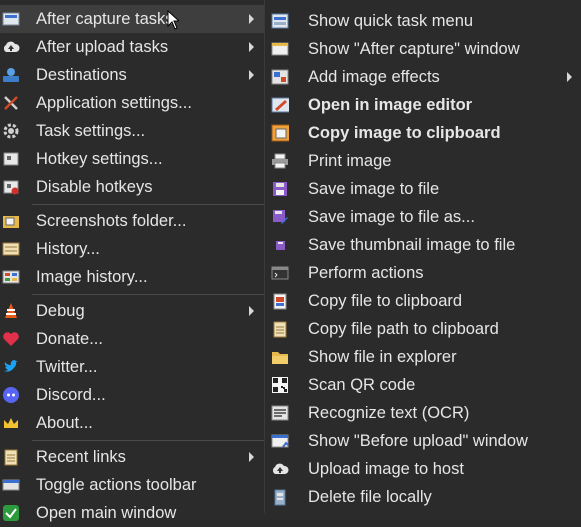 This screenshot has width=581, height=527. What do you see at coordinates (404, 133) in the screenshot?
I see `menu-item-label: Copy image to clipboard` at bounding box center [404, 133].